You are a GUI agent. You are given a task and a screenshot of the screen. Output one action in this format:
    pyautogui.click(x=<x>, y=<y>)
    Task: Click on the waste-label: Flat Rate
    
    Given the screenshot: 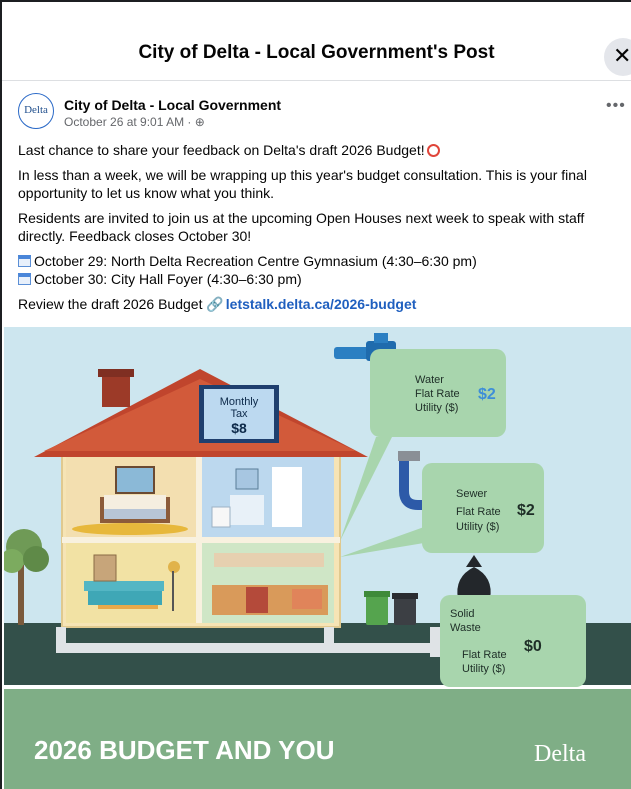 What is the action you would take?
    pyautogui.click(x=484, y=655)
    